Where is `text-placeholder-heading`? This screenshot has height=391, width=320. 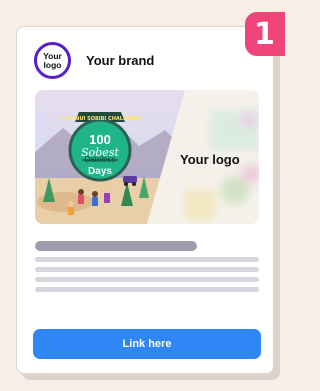
text-placeholder-heading is located at coordinates (116, 246).